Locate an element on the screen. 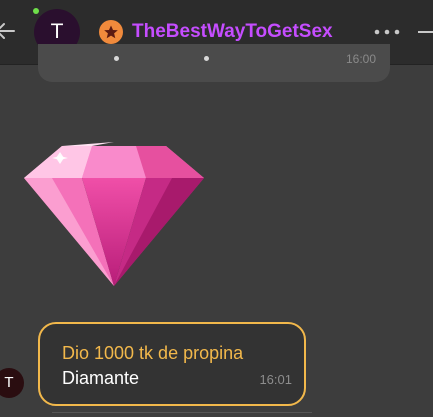 This screenshot has height=417, width=433. tip-message-text: Dio 1000 tk de propina is located at coordinates (153, 353).